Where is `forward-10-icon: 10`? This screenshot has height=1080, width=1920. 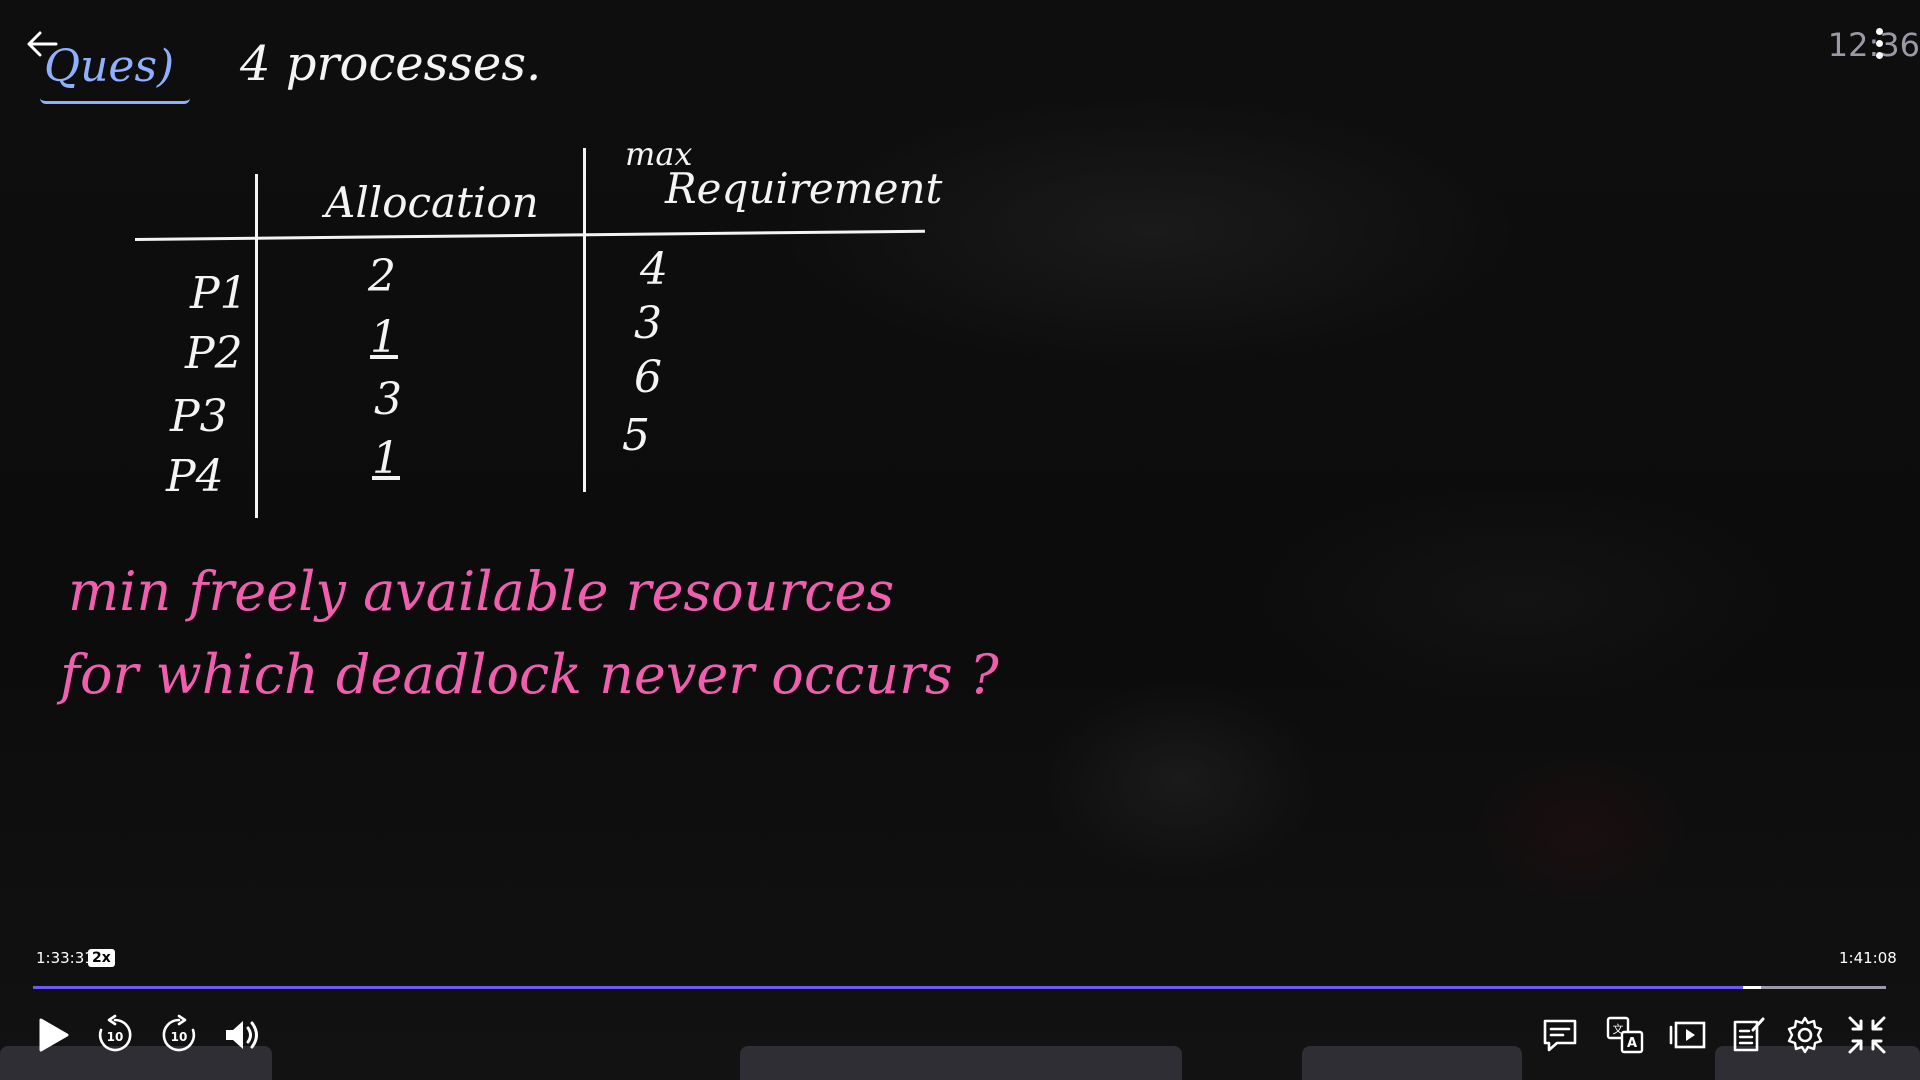
forward-10-icon: 10 is located at coordinates (179, 1033).